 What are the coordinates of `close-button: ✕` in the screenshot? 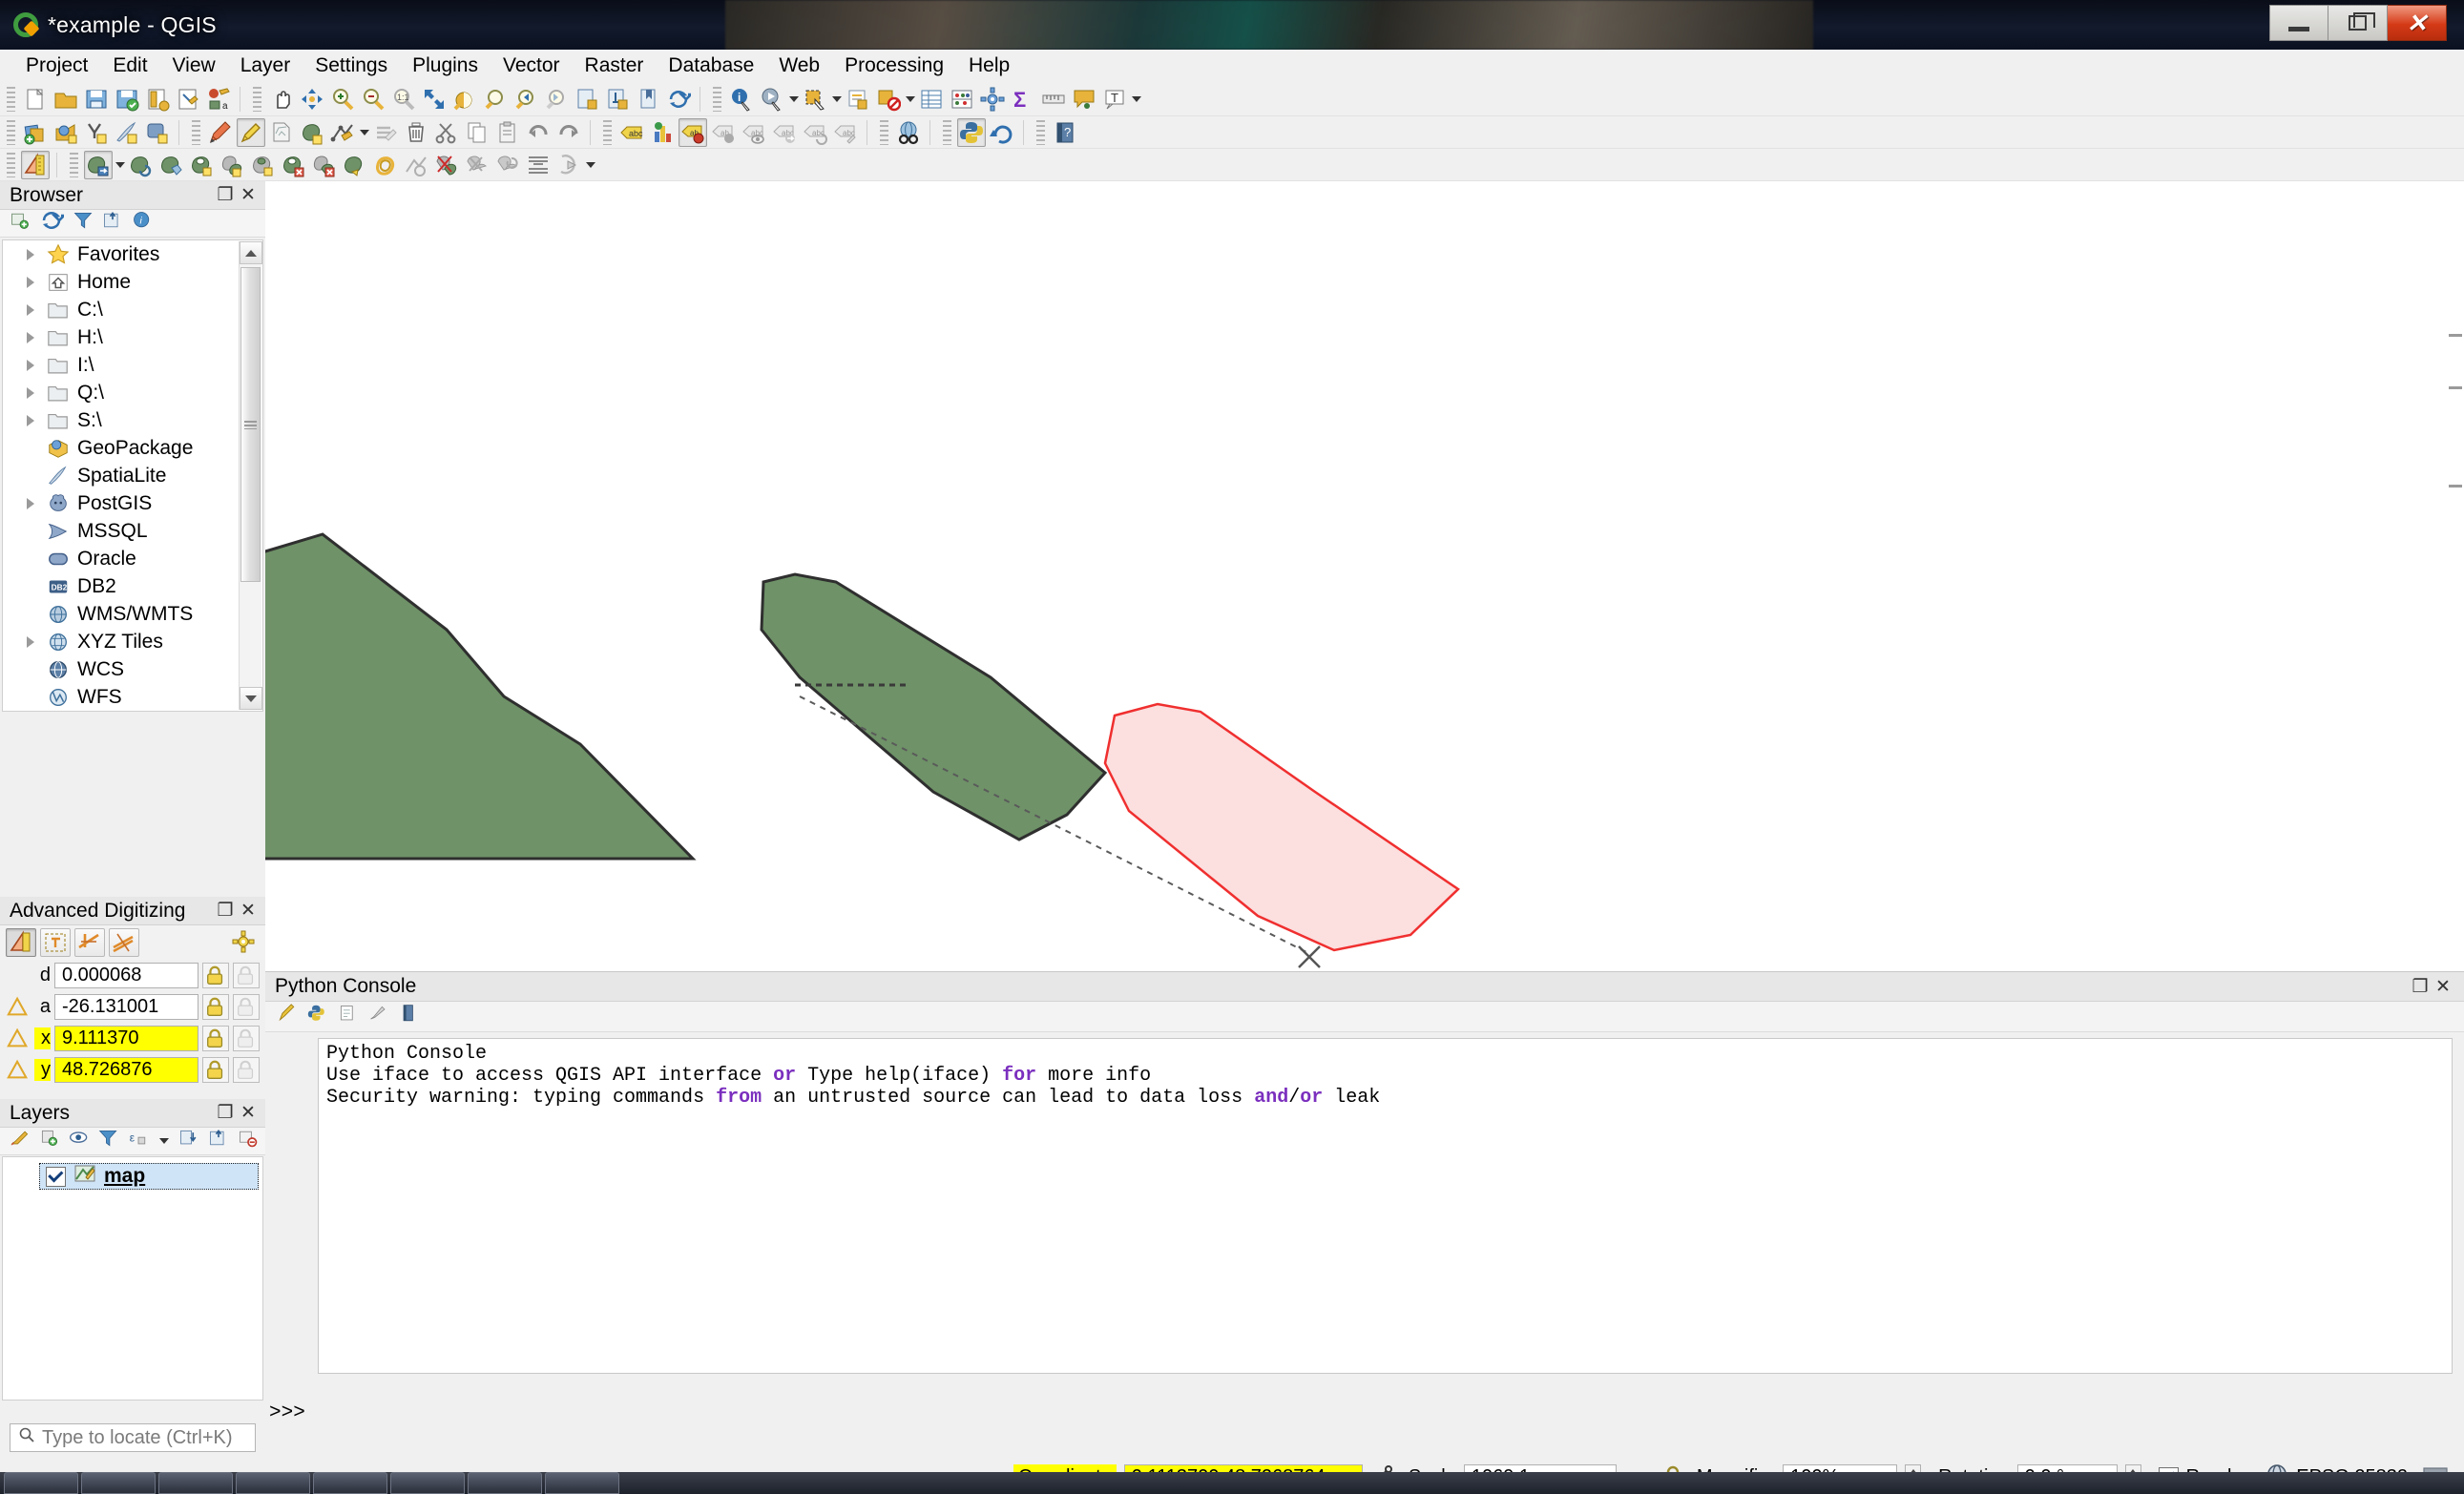 It's located at (2418, 23).